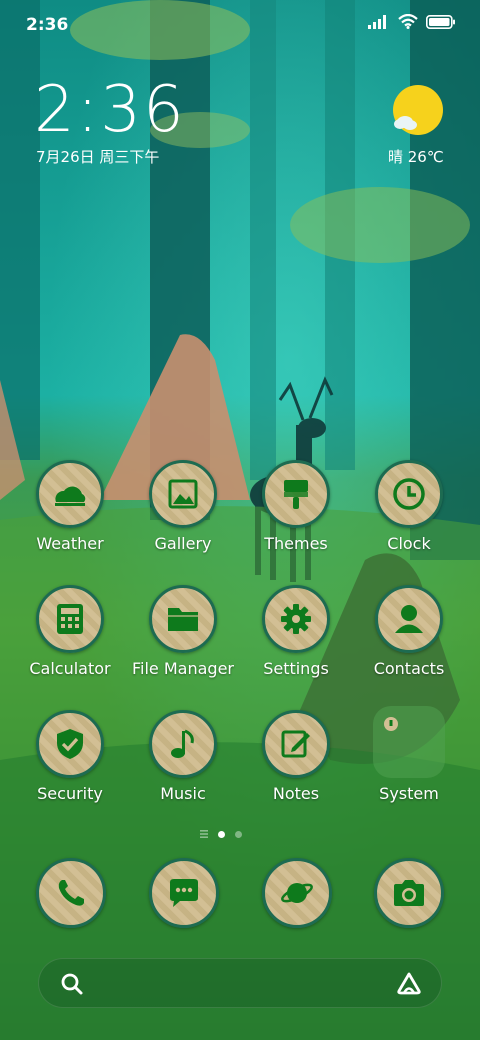  What do you see at coordinates (296, 619) in the screenshot?
I see `gear-icon` at bounding box center [296, 619].